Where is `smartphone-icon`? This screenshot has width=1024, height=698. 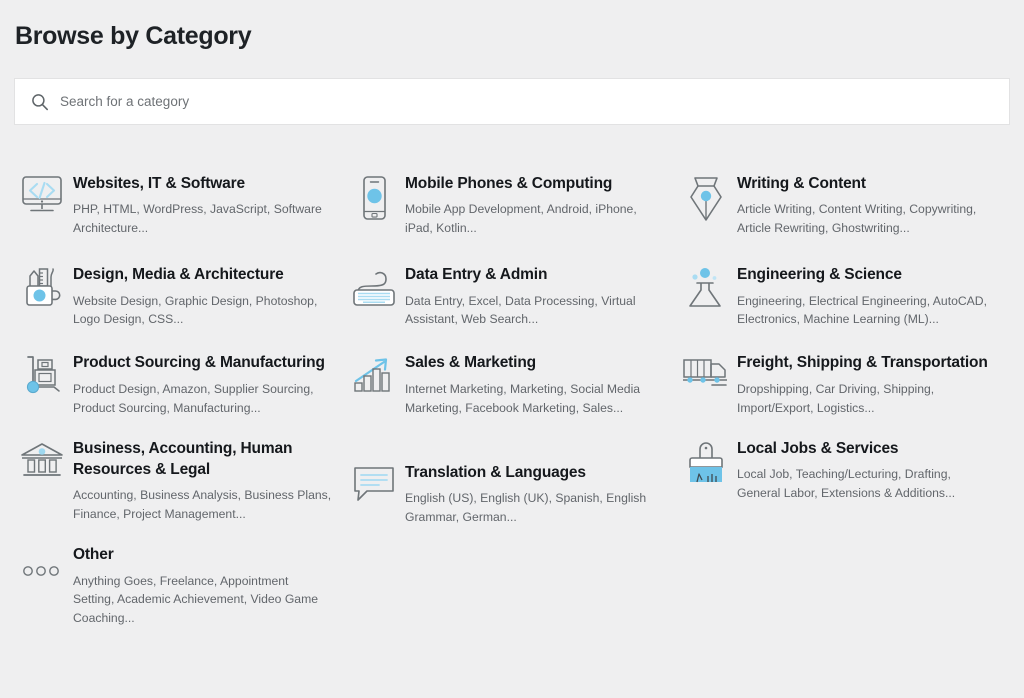
smartphone-icon is located at coordinates (374, 199).